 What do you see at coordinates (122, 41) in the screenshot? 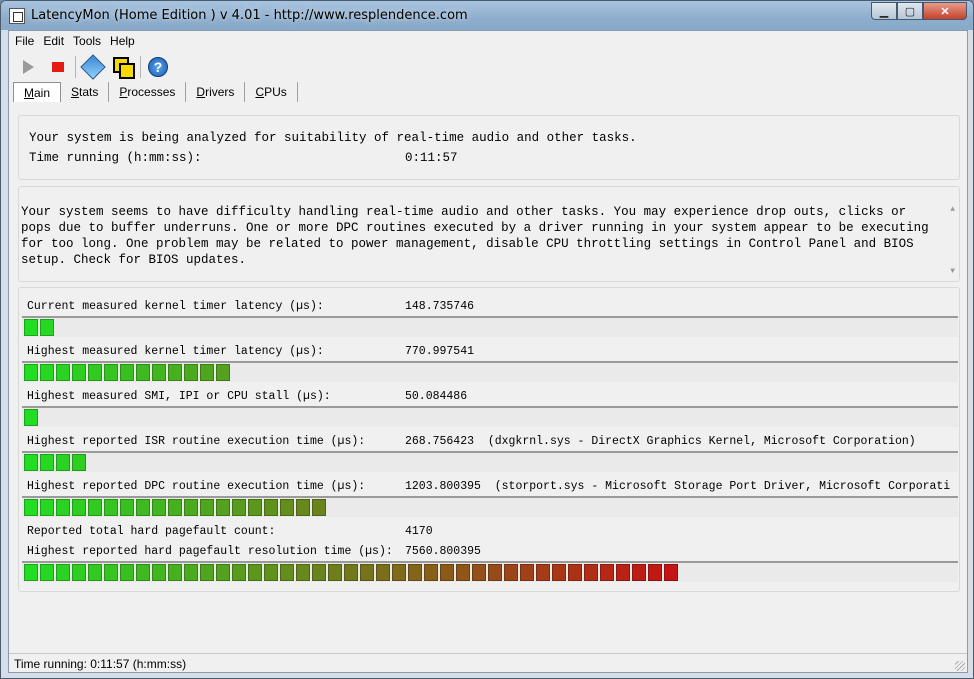
I see `menu-help: Help` at bounding box center [122, 41].